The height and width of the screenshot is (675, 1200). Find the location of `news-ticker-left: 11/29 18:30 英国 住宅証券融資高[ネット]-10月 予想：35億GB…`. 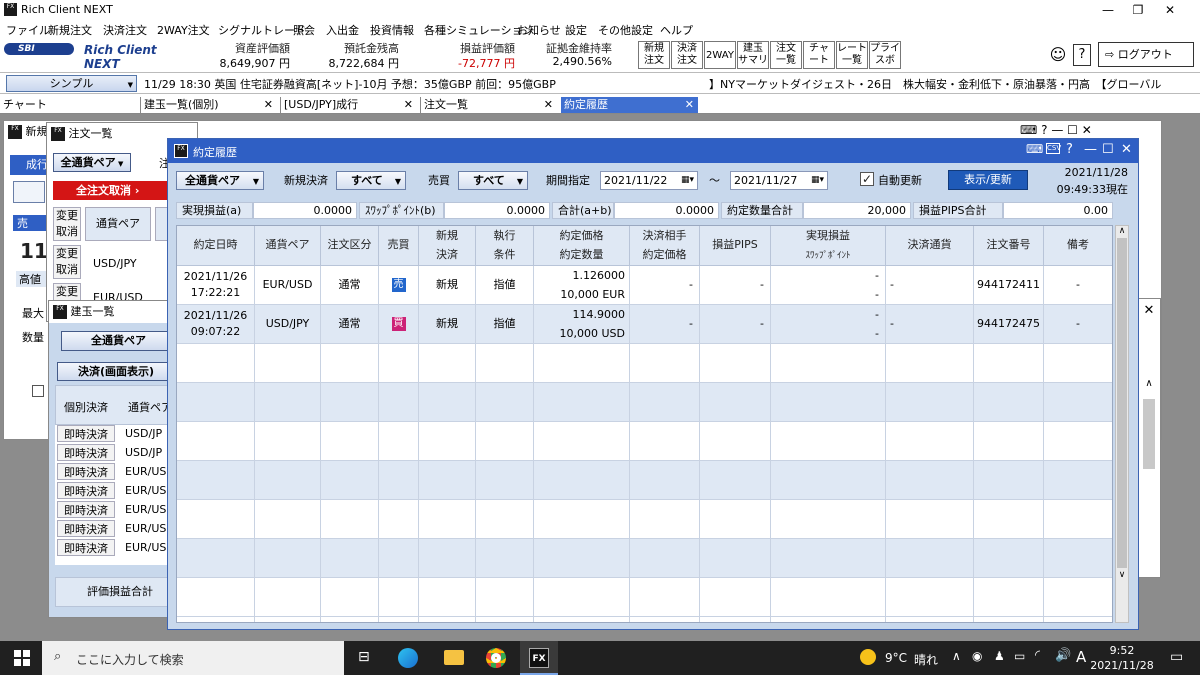

news-ticker-left: 11/29 18:30 英国 住宅証券融資高[ネット]-10月 予想：35億GB… is located at coordinates (361, 84).